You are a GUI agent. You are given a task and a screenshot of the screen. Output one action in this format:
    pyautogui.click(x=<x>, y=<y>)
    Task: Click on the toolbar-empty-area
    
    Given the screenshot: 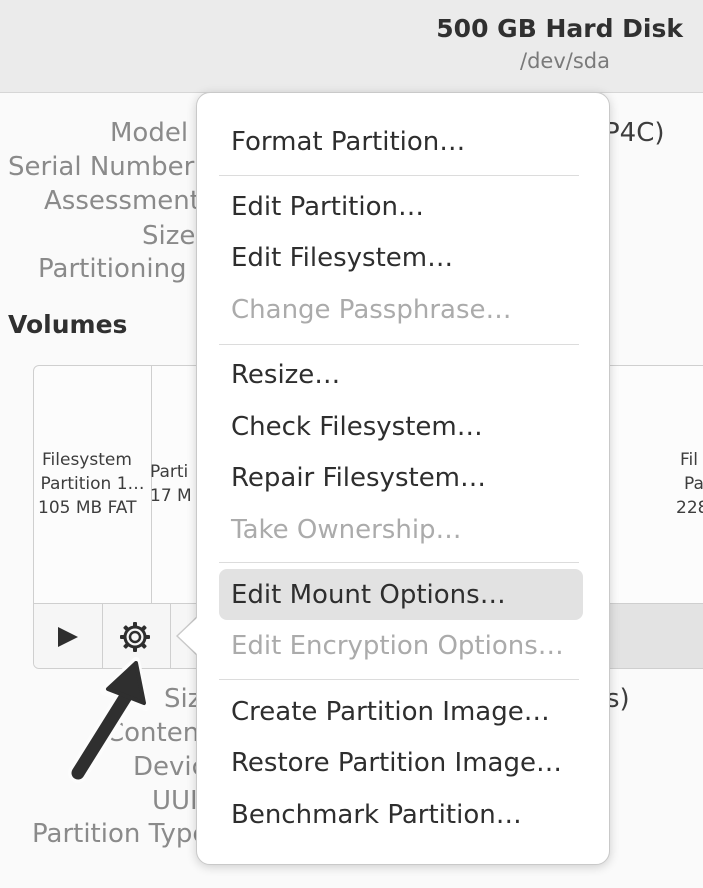 What is the action you would take?
    pyautogui.click(x=648, y=636)
    